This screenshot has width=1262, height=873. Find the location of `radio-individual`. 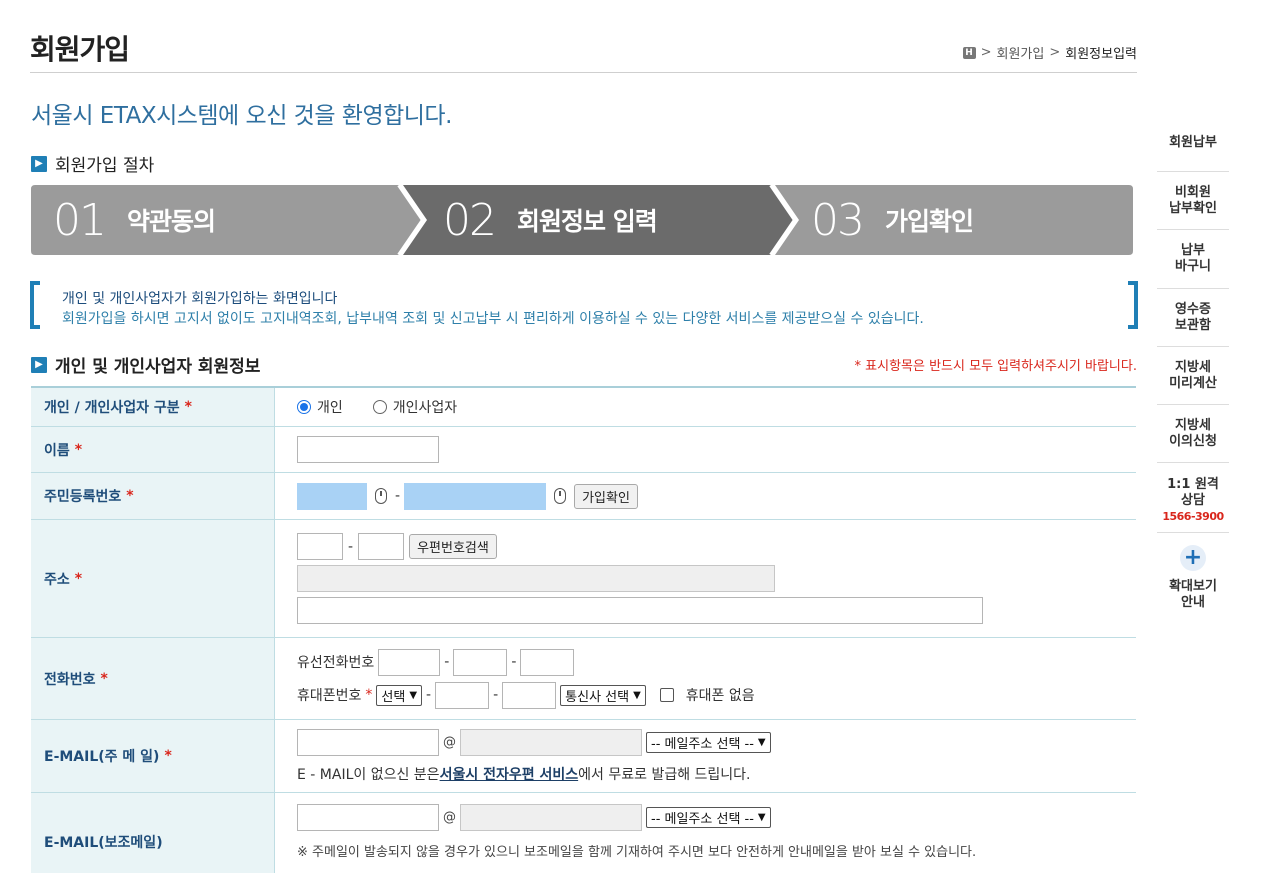

radio-individual is located at coordinates (304, 407).